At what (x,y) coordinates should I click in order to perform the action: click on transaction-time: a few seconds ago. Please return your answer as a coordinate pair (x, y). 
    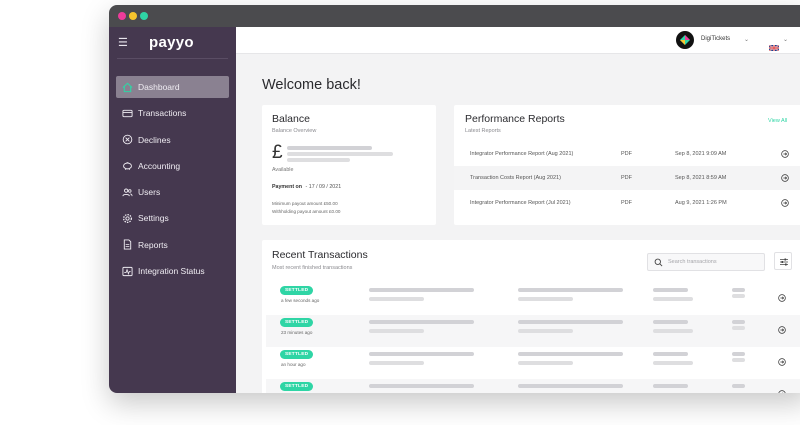
    Looking at the image, I should click on (300, 300).